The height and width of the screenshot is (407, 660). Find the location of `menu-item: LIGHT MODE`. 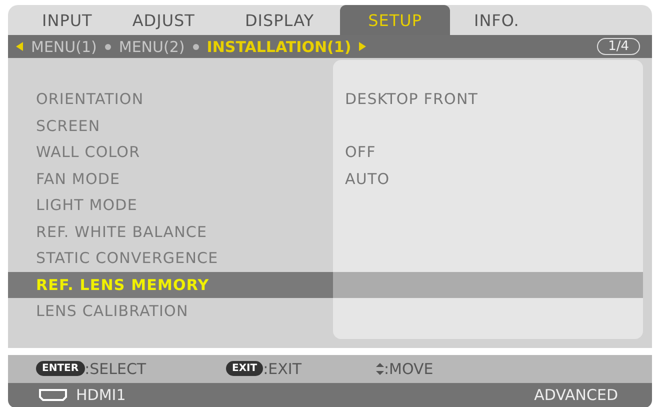

menu-item: LIGHT MODE is located at coordinates (170, 205).